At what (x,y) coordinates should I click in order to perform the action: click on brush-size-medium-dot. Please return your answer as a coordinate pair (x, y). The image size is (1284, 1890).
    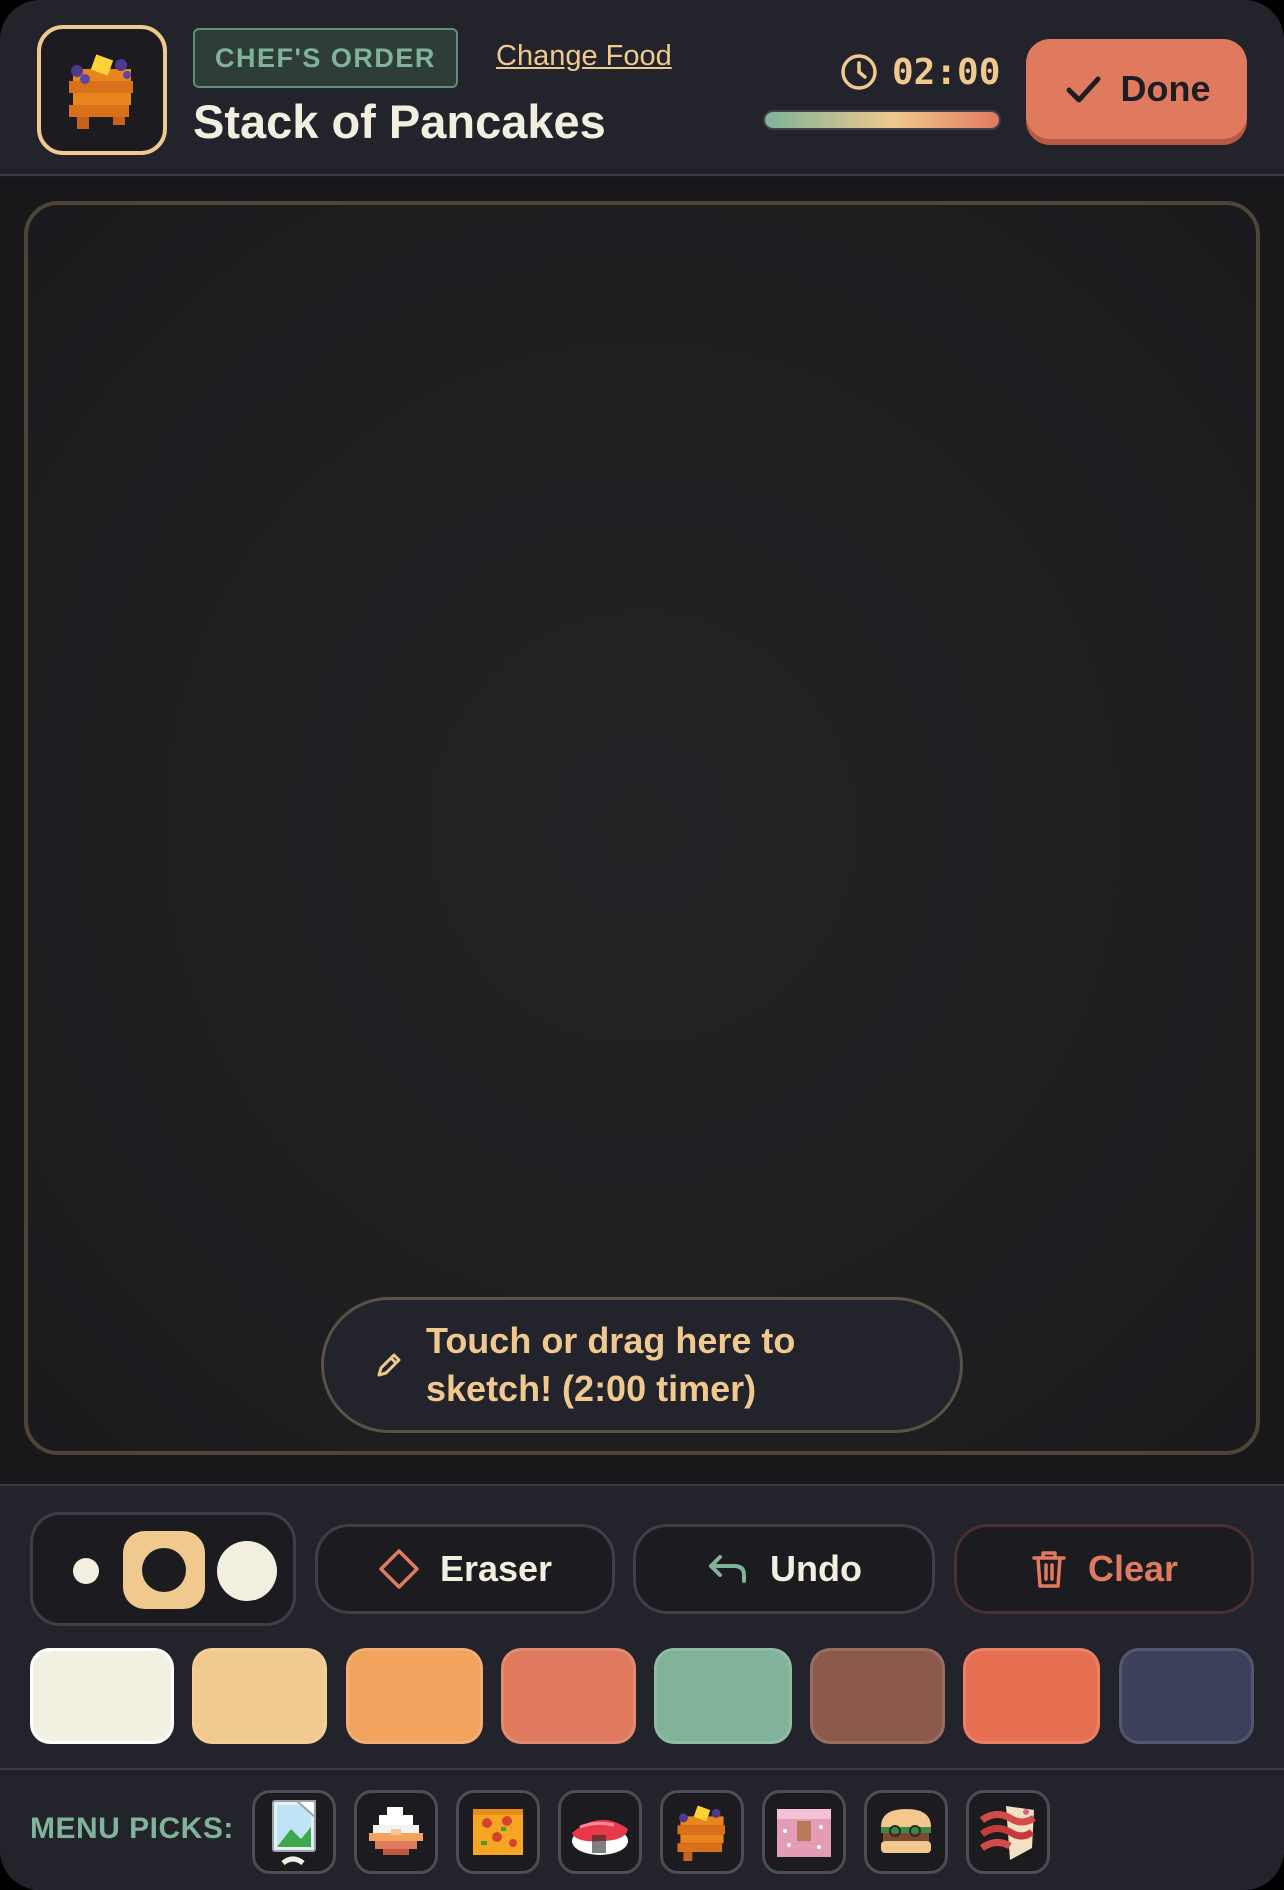
    Looking at the image, I should click on (164, 1570).